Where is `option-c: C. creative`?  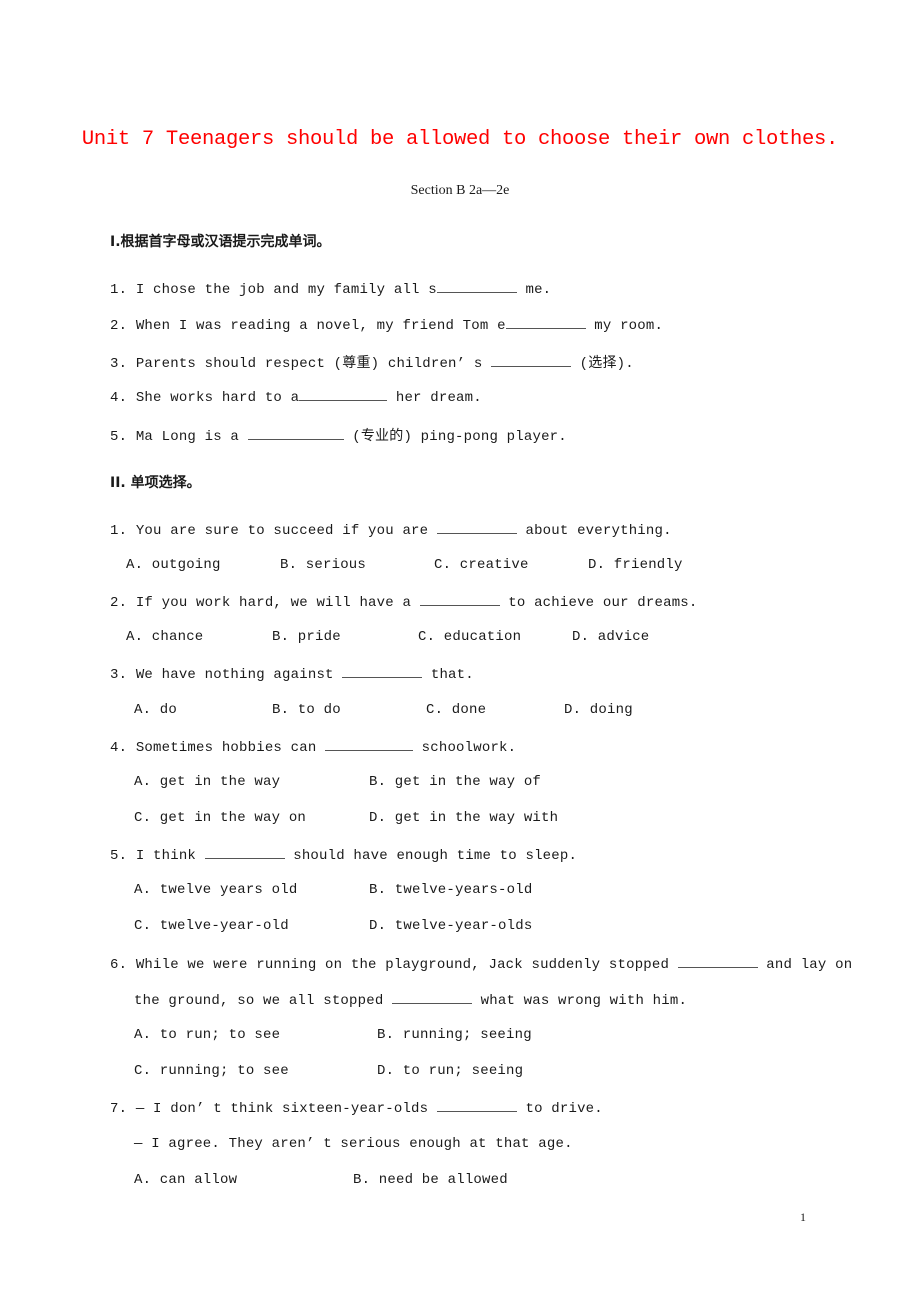 option-c: C. creative is located at coordinates (481, 565).